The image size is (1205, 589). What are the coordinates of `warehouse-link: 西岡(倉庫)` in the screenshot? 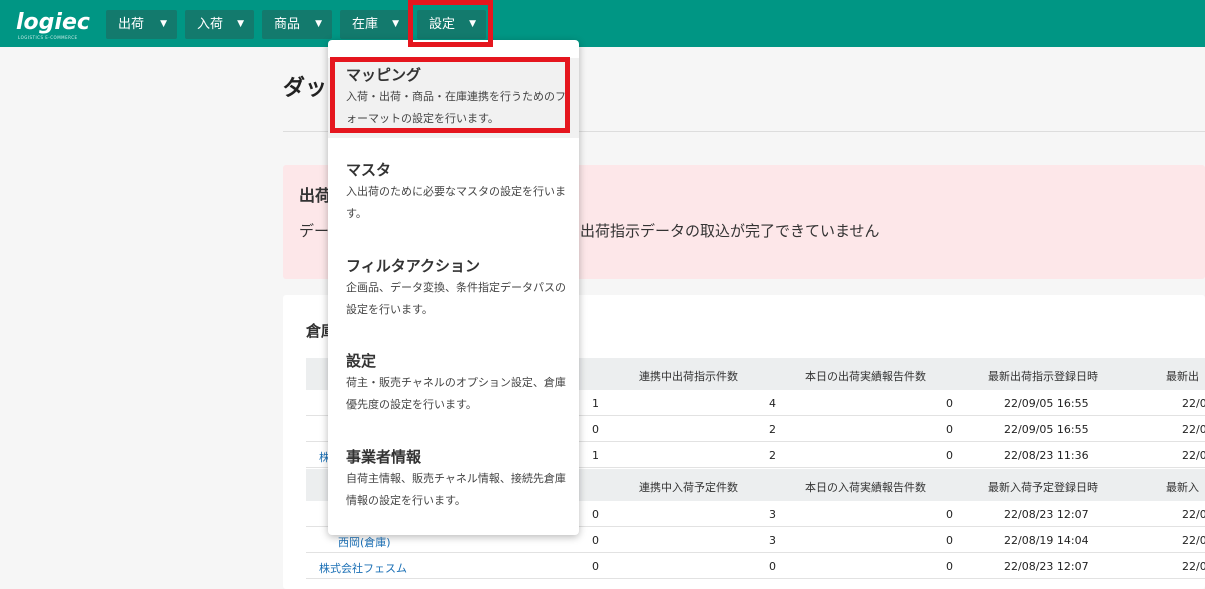 It's located at (364, 542).